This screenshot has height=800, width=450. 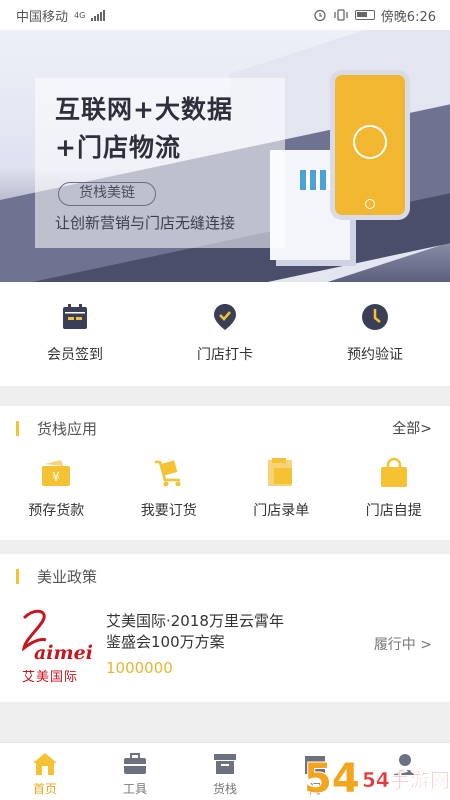 What do you see at coordinates (107, 194) in the screenshot?
I see `banner-brand-pill: 货栈美链` at bounding box center [107, 194].